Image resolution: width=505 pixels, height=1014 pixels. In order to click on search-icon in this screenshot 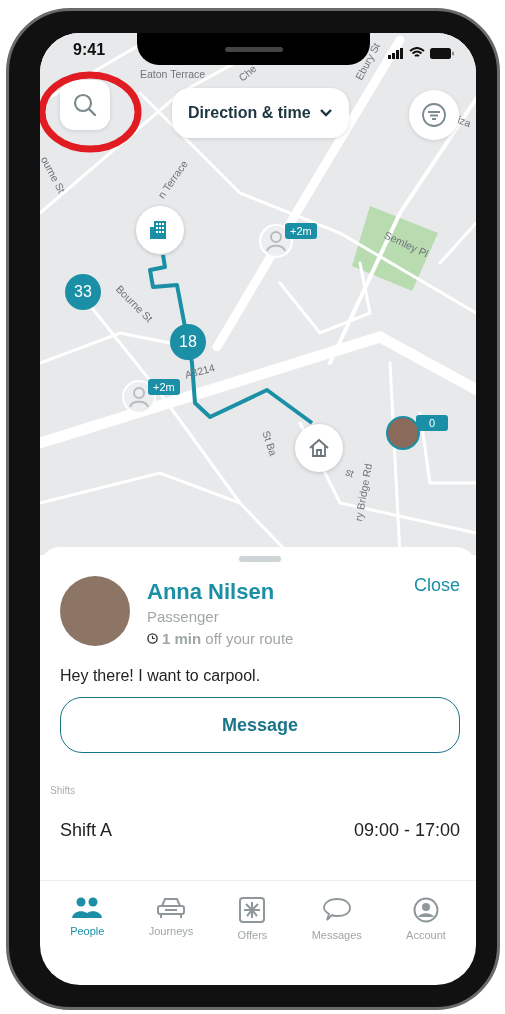, I will do `click(85, 105)`.